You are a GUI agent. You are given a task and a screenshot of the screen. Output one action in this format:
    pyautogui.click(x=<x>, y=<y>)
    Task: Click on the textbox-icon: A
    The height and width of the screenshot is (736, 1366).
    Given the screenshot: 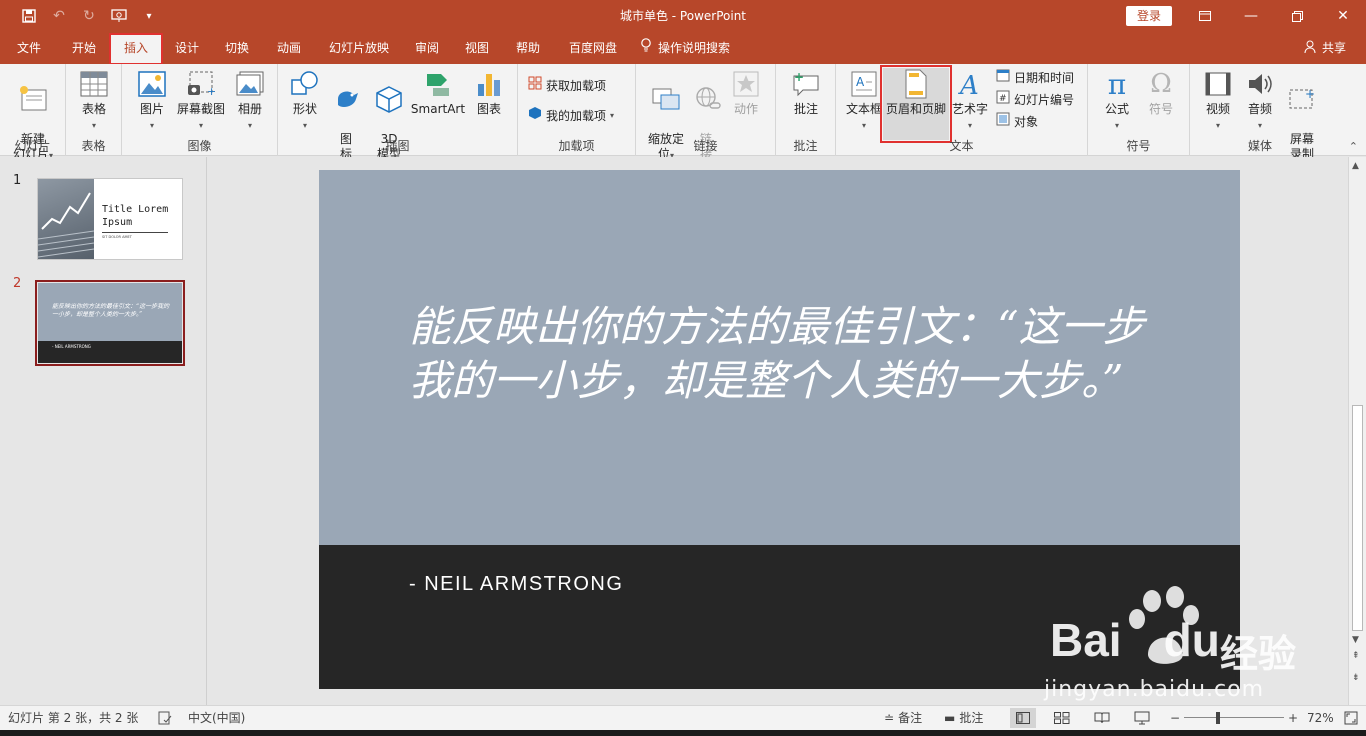 What is the action you would take?
    pyautogui.click(x=864, y=84)
    